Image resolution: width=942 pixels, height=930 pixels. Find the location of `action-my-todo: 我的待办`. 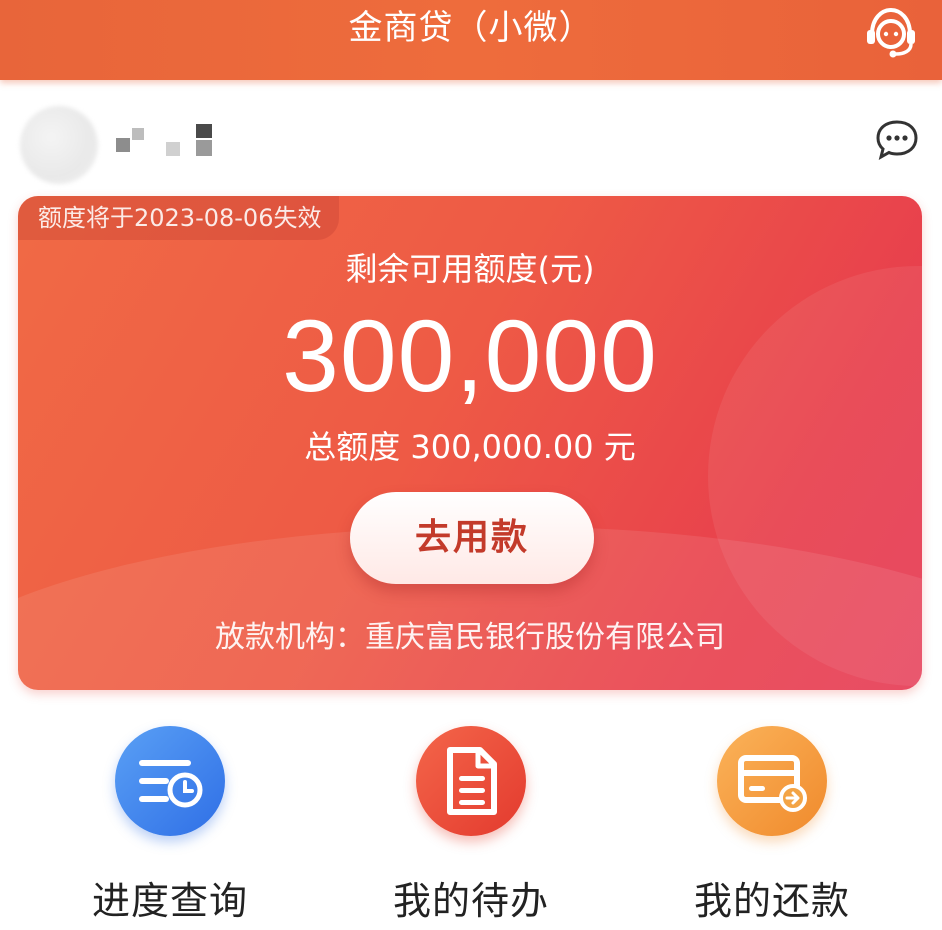

action-my-todo: 我的待办 is located at coordinates (471, 828).